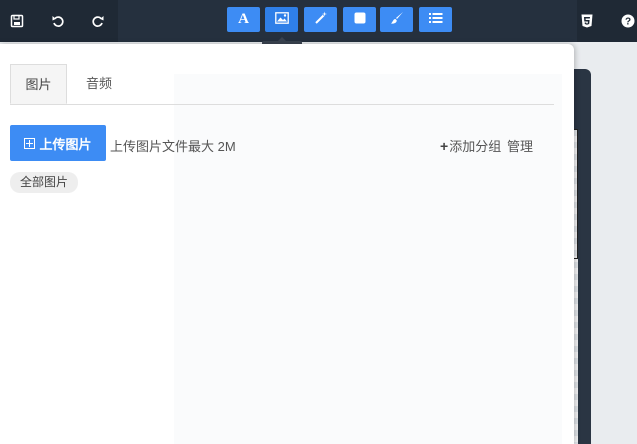 This screenshot has height=444, width=637. What do you see at coordinates (587, 21) in the screenshot?
I see `html5-icon` at bounding box center [587, 21].